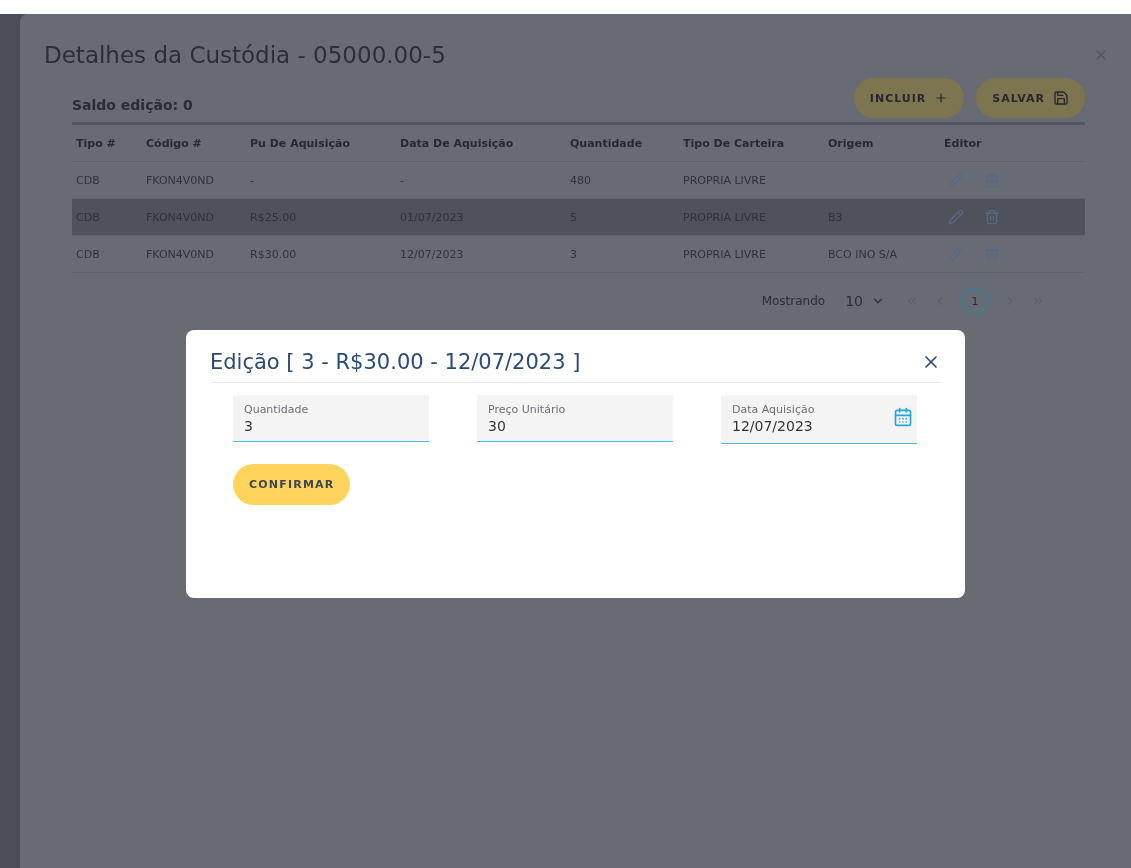  What do you see at coordinates (558, 426) in the screenshot?
I see `field-value: 30` at bounding box center [558, 426].